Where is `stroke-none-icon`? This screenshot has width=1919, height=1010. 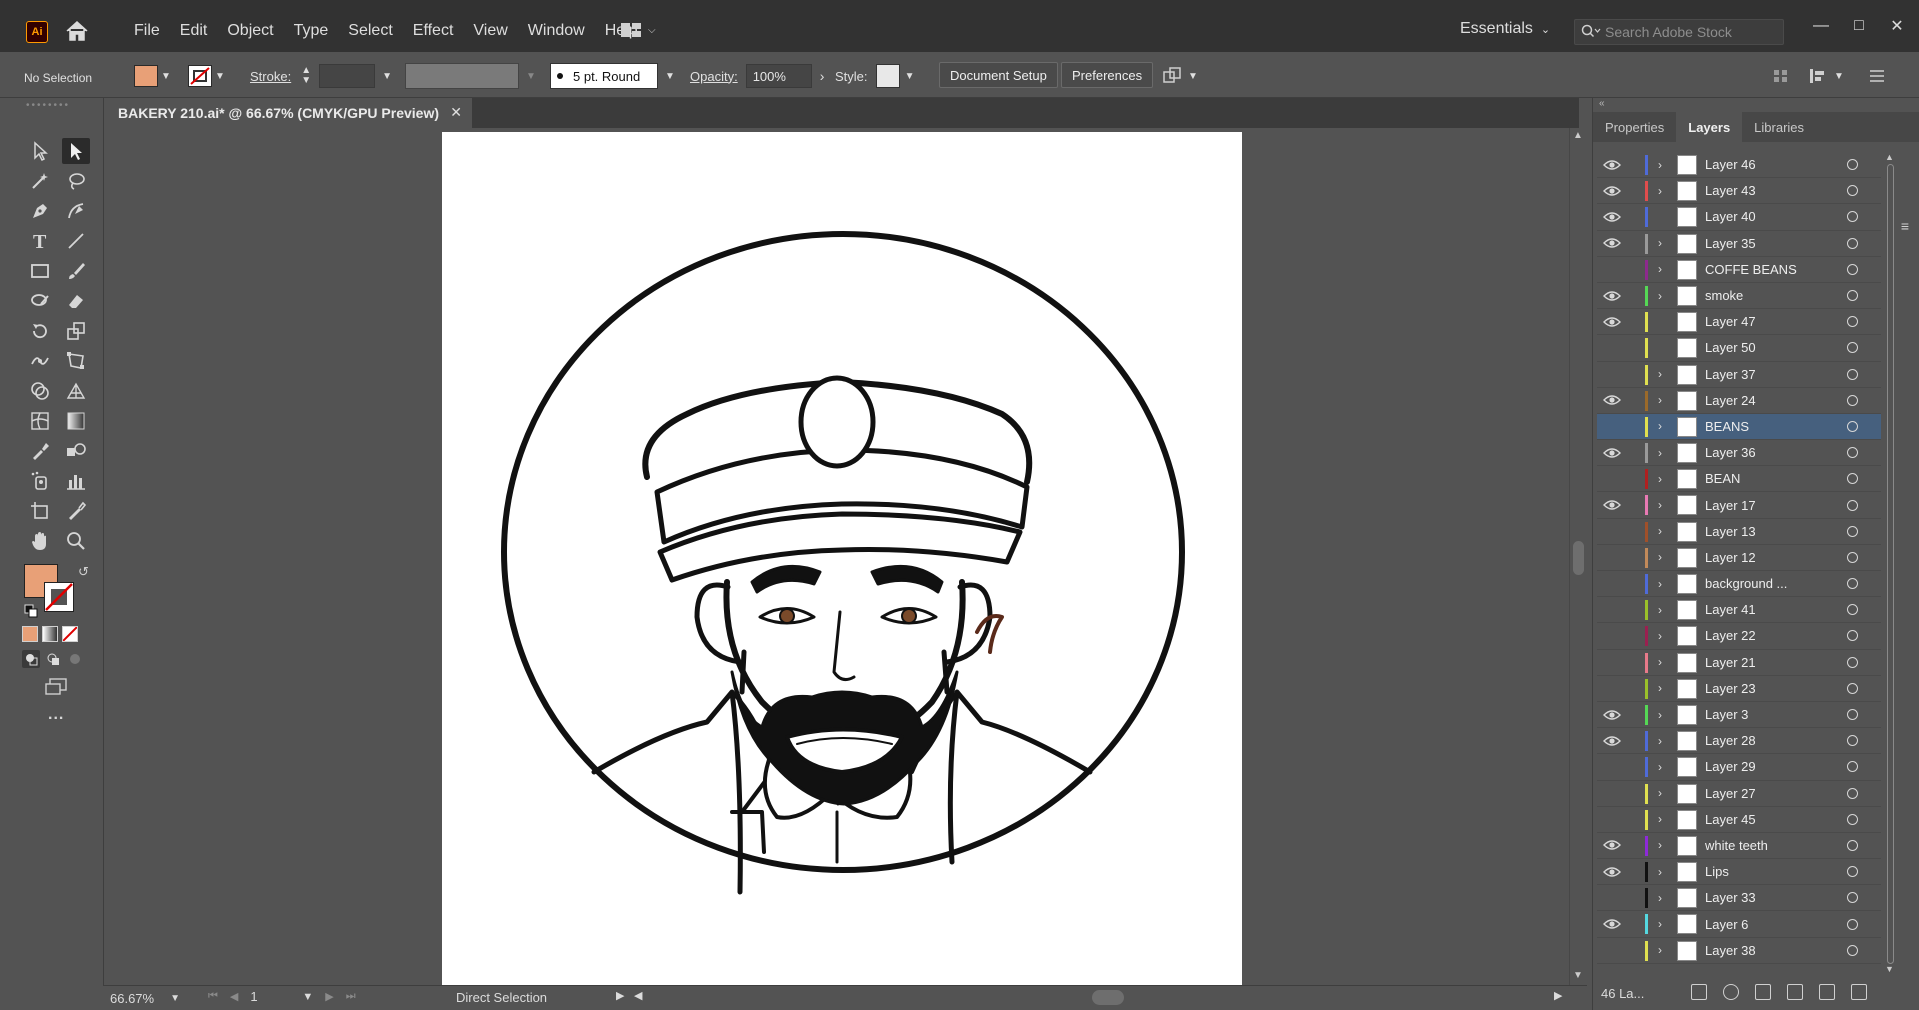
stroke-none-icon is located at coordinates (200, 76).